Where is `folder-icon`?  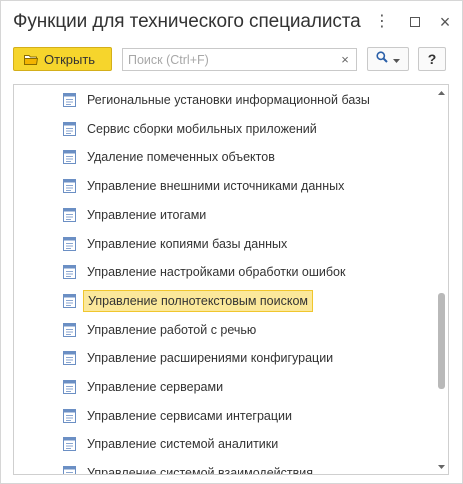 folder-icon is located at coordinates (31, 59).